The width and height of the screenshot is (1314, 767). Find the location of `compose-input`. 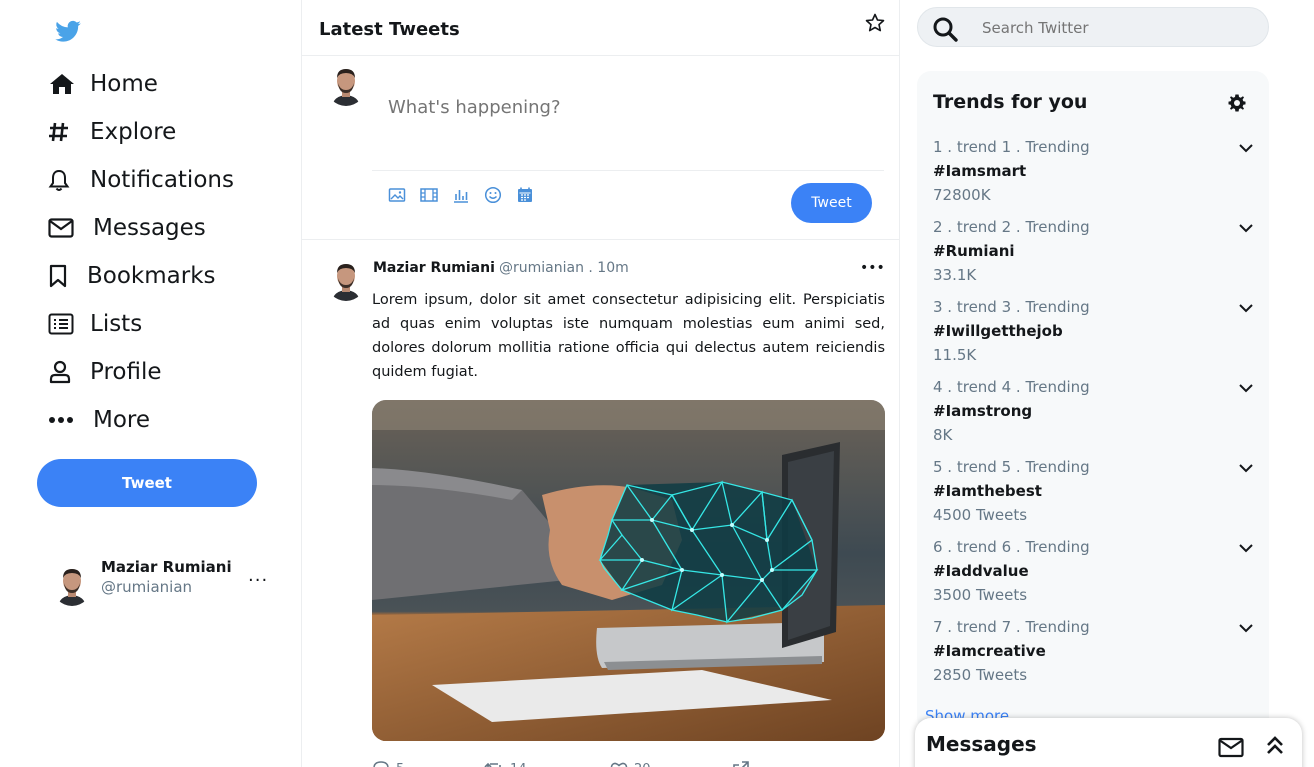

compose-input is located at coordinates (628, 107).